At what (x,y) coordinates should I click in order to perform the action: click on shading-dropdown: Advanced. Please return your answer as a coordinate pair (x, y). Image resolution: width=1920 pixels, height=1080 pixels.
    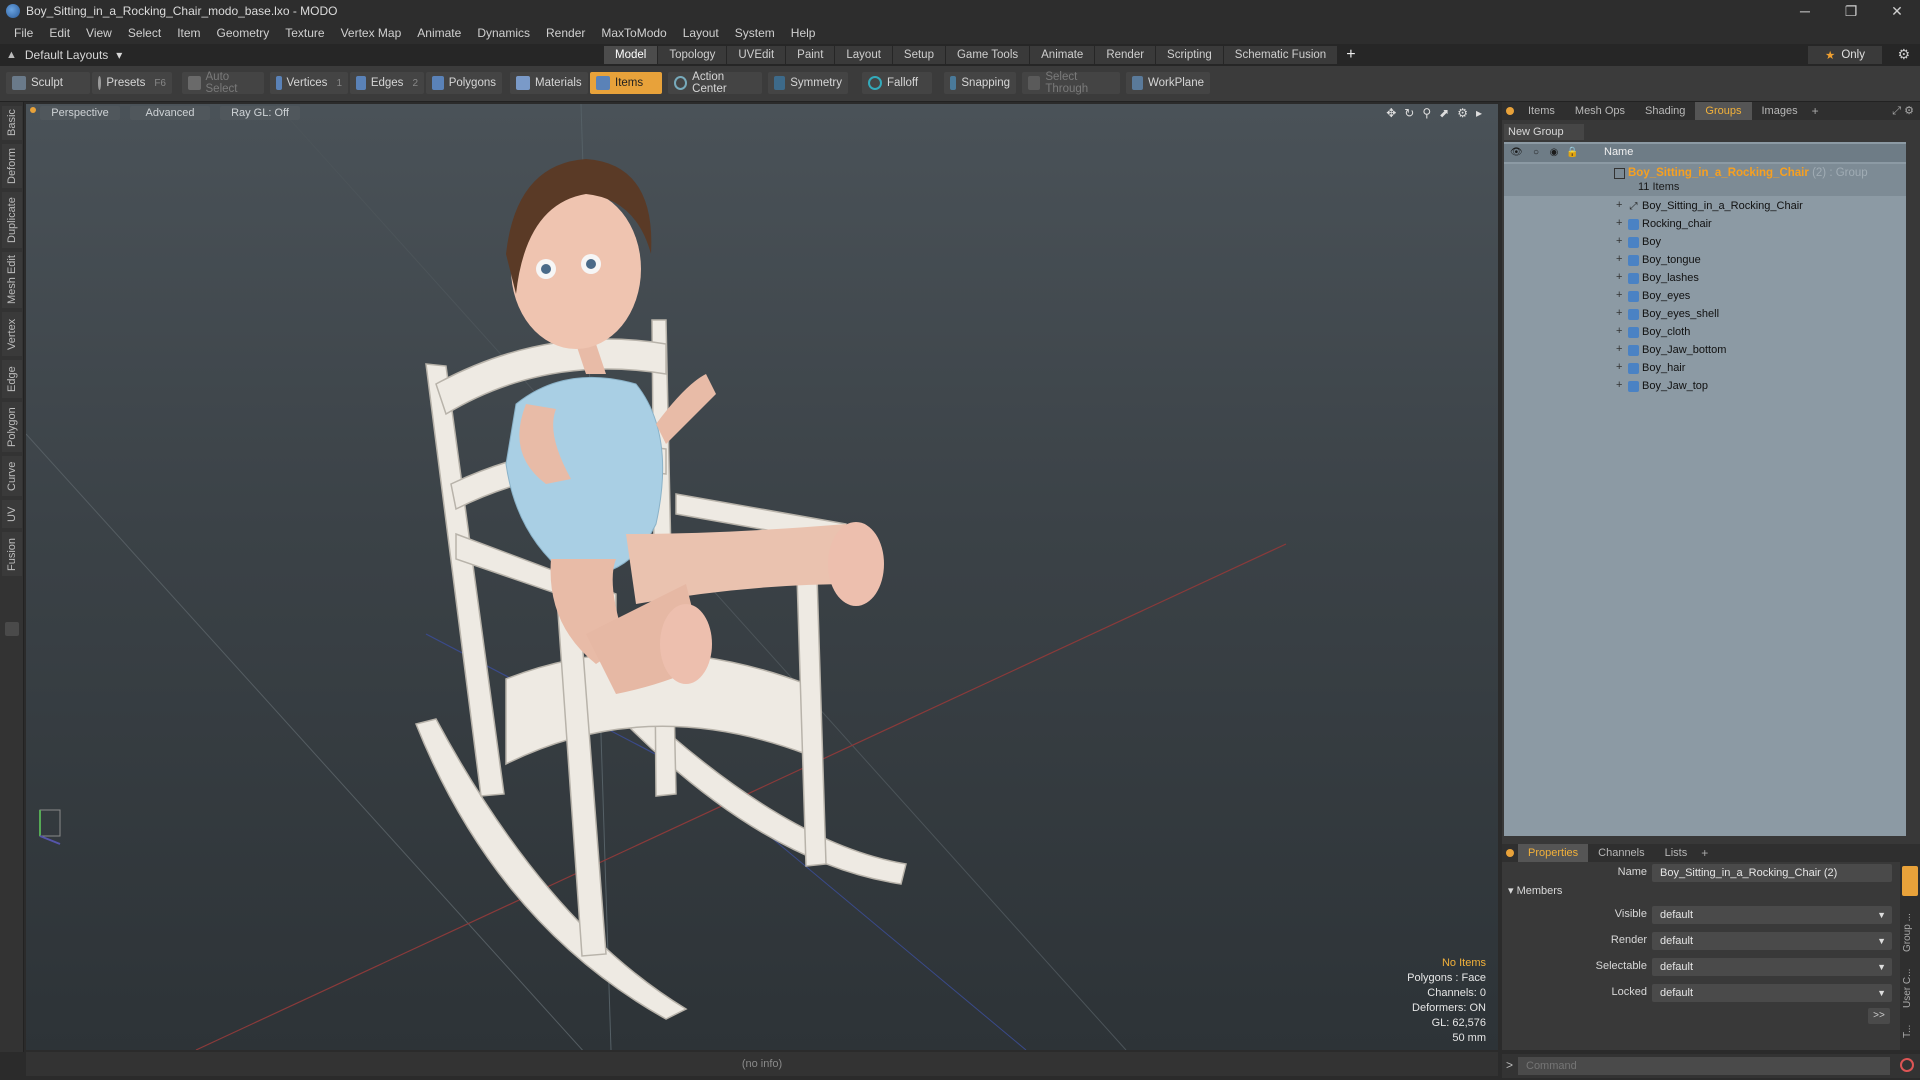
    Looking at the image, I should click on (170, 113).